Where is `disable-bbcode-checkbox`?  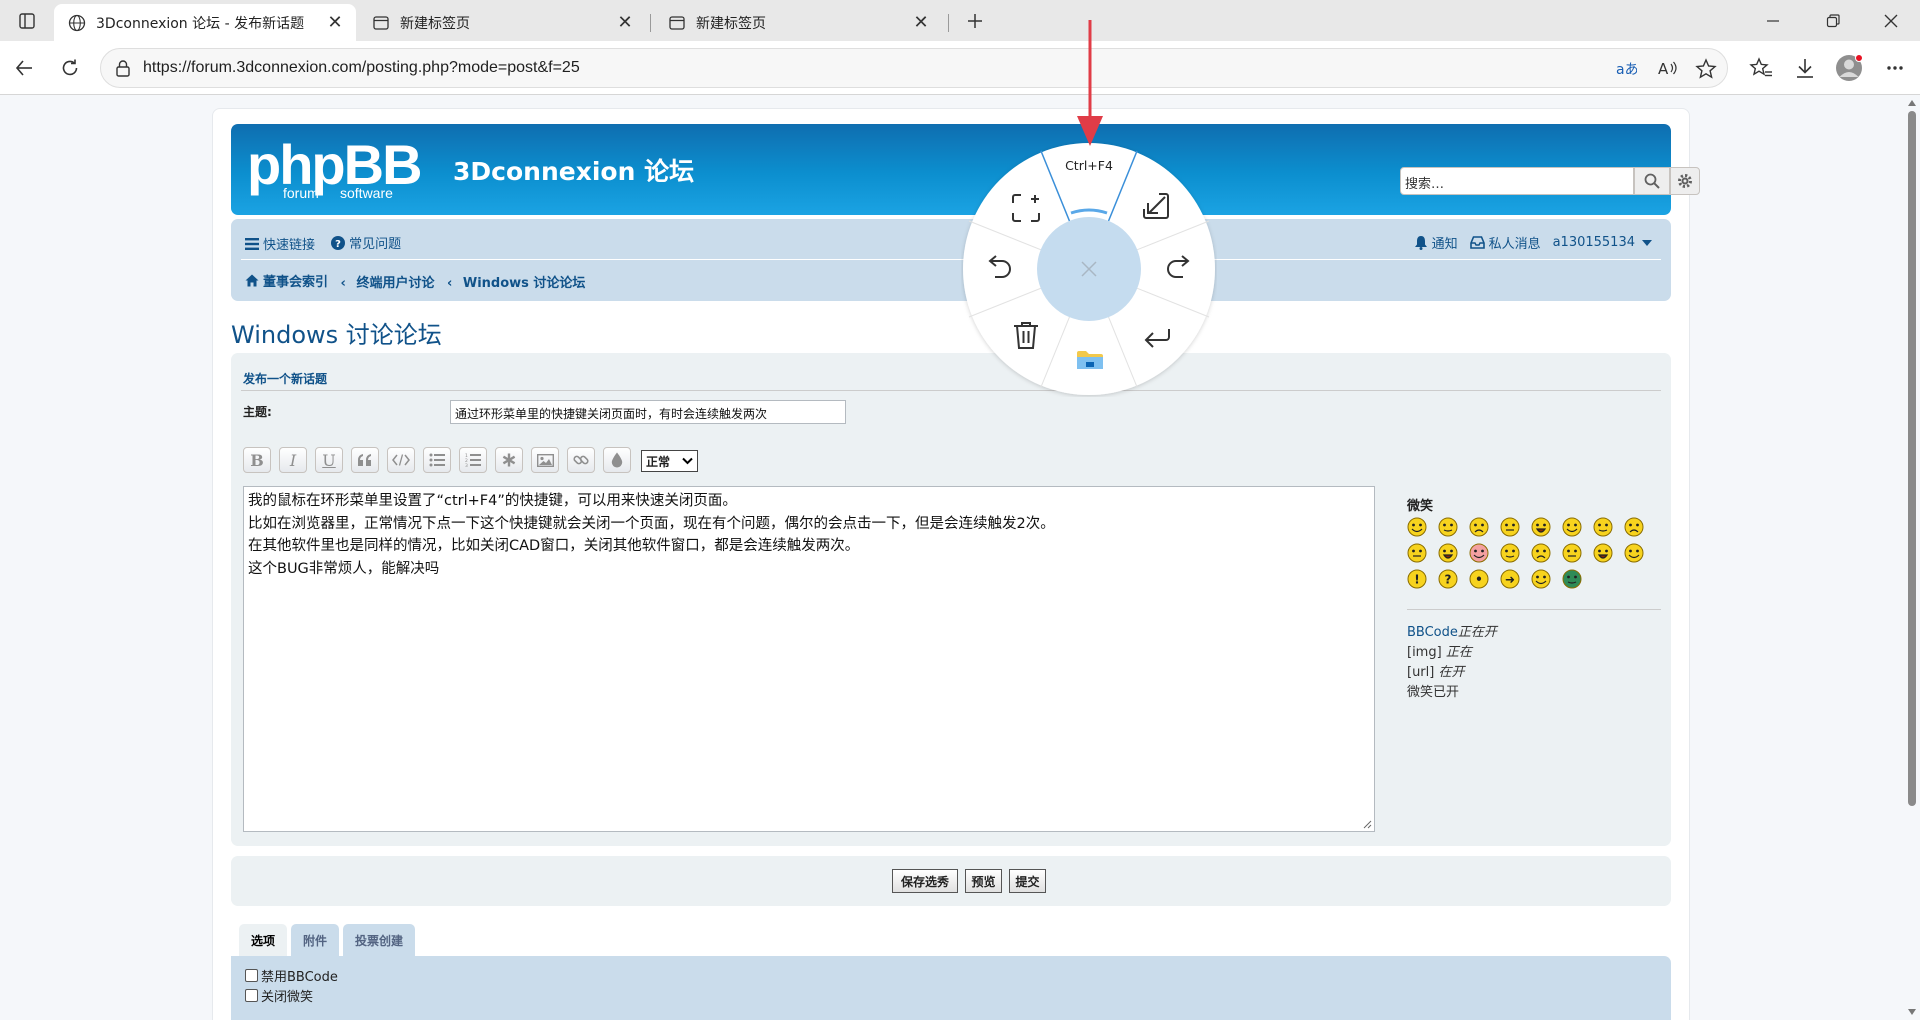 disable-bbcode-checkbox is located at coordinates (251, 975).